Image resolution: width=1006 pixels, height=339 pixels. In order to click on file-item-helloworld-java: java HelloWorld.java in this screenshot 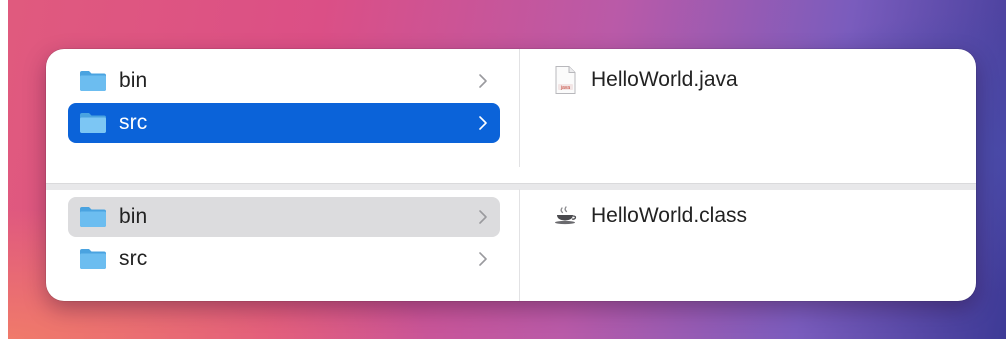, I will do `click(644, 80)`.